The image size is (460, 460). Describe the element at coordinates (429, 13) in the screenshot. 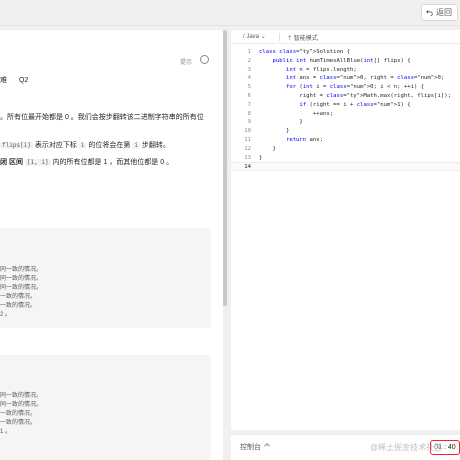

I see `undo-icon` at that location.